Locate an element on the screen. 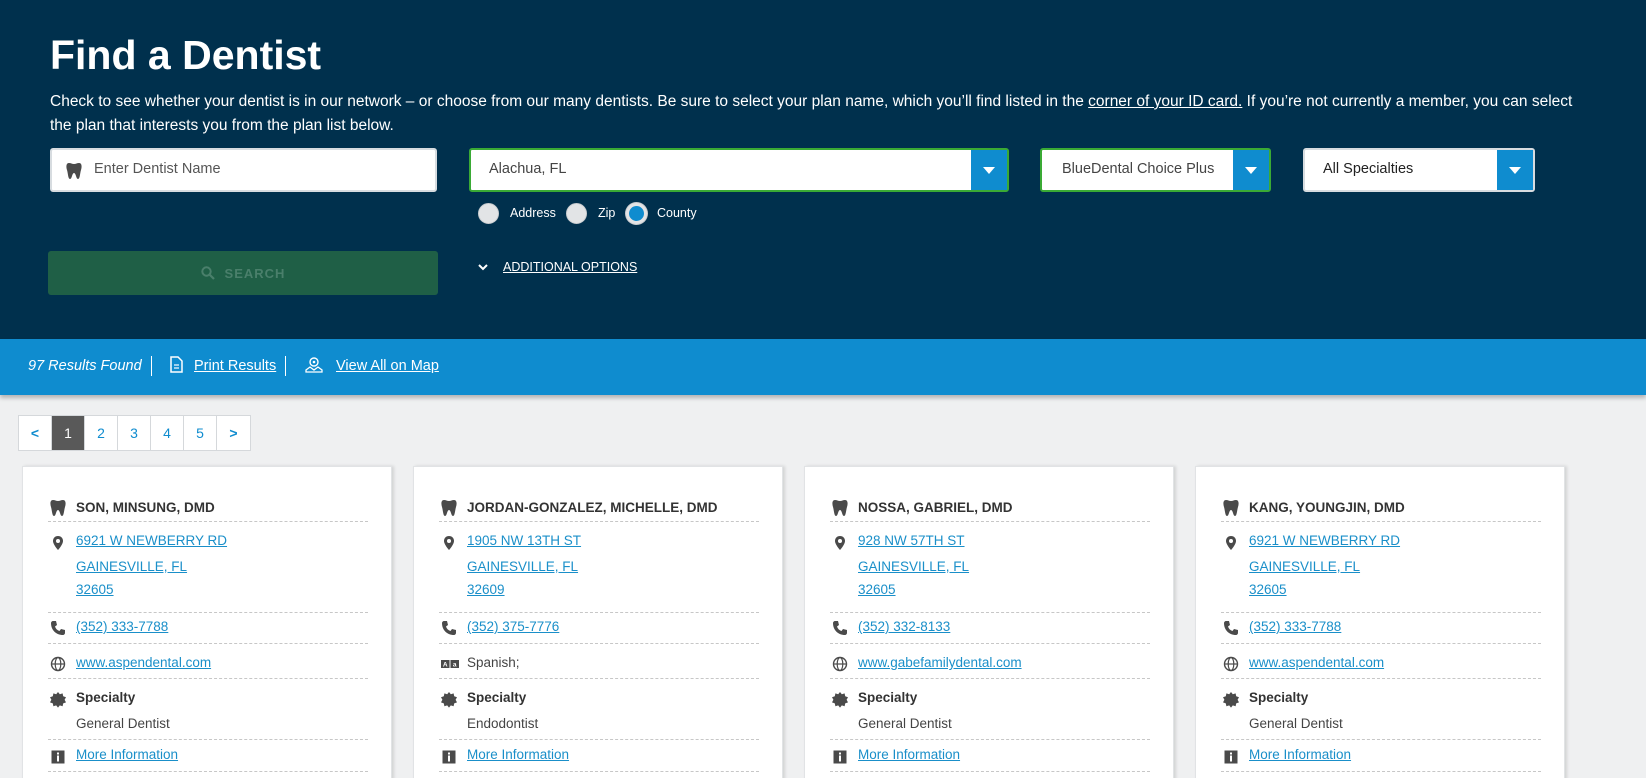 The width and height of the screenshot is (1646, 778). radio-address is located at coordinates (488, 213).